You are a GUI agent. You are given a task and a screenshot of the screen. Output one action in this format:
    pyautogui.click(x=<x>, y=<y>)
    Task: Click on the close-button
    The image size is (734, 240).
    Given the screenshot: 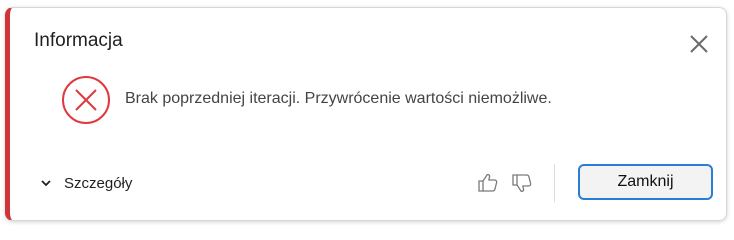 What is the action you would take?
    pyautogui.click(x=699, y=44)
    